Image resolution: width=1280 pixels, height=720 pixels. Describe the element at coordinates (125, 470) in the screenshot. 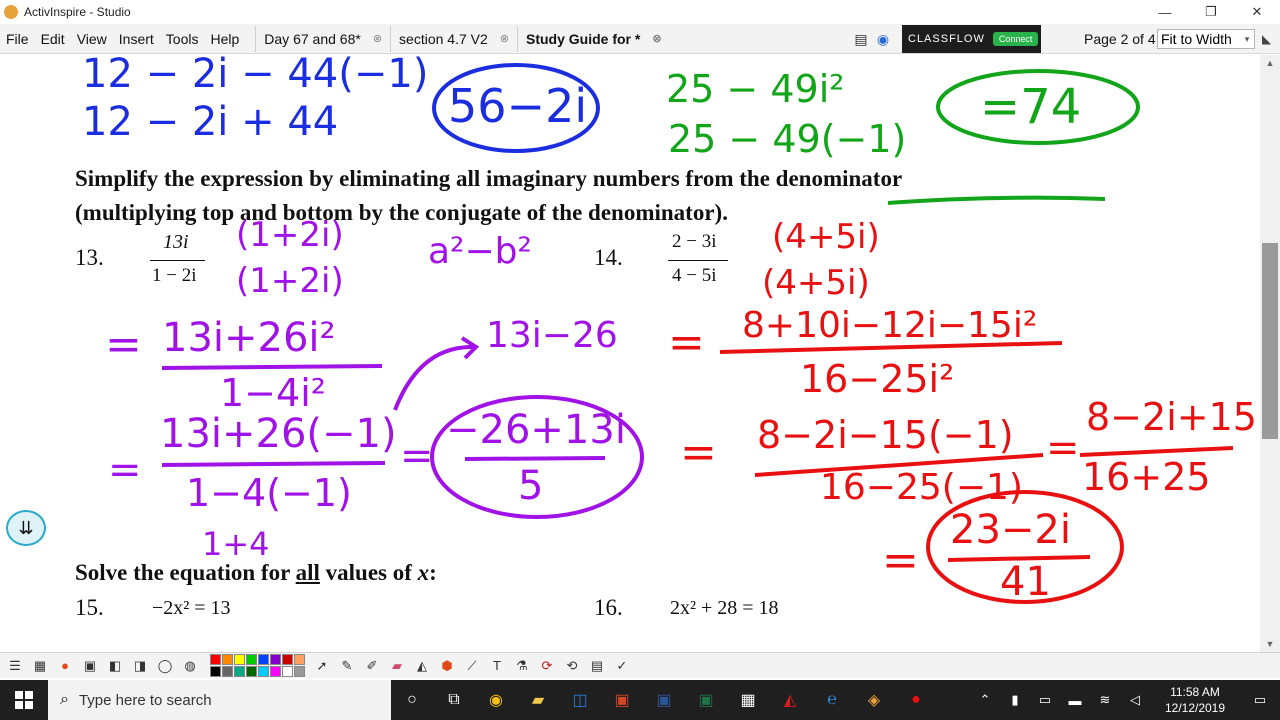

I see `p13-equals: =` at that location.